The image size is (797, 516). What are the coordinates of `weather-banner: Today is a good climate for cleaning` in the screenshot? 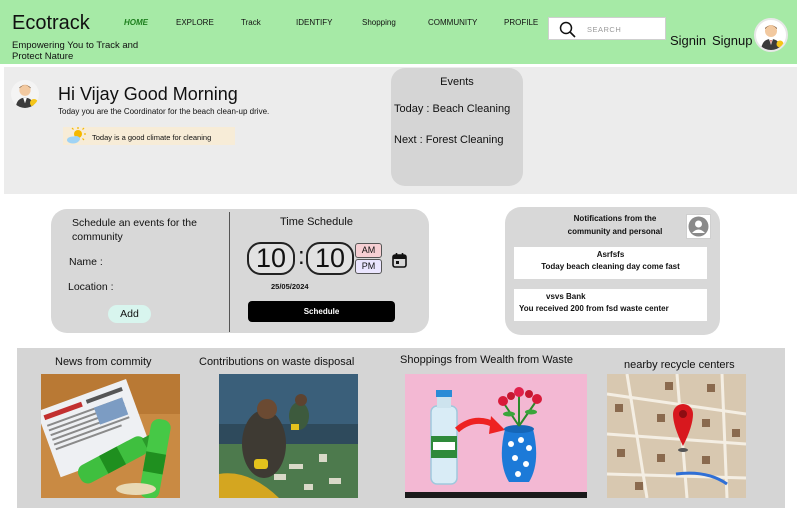 It's located at (149, 136).